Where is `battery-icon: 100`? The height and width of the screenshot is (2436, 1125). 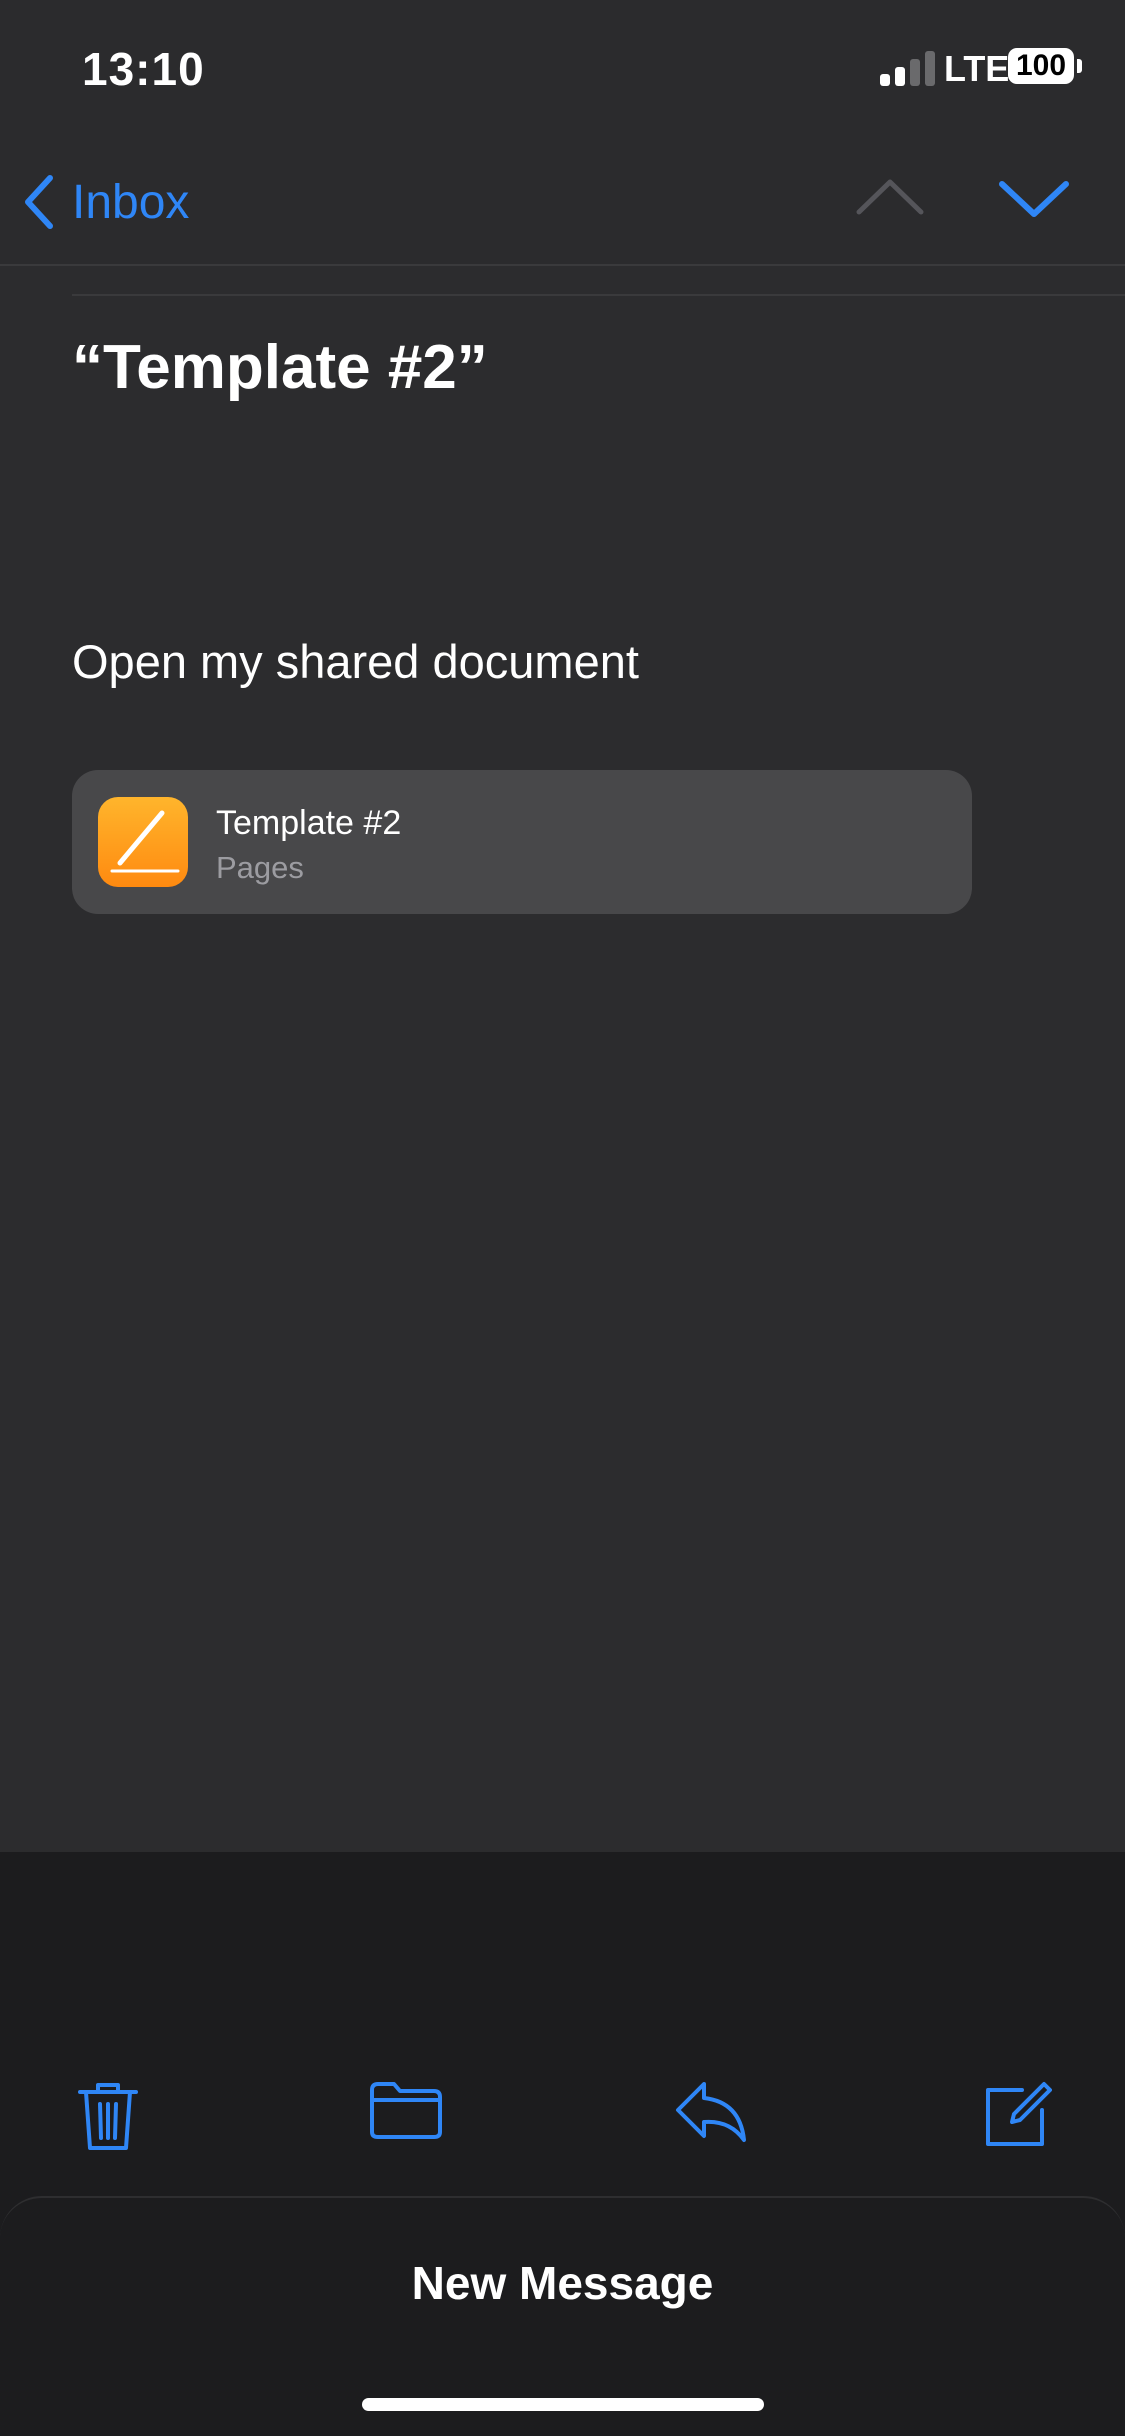 battery-icon: 100 is located at coordinates (1041, 66).